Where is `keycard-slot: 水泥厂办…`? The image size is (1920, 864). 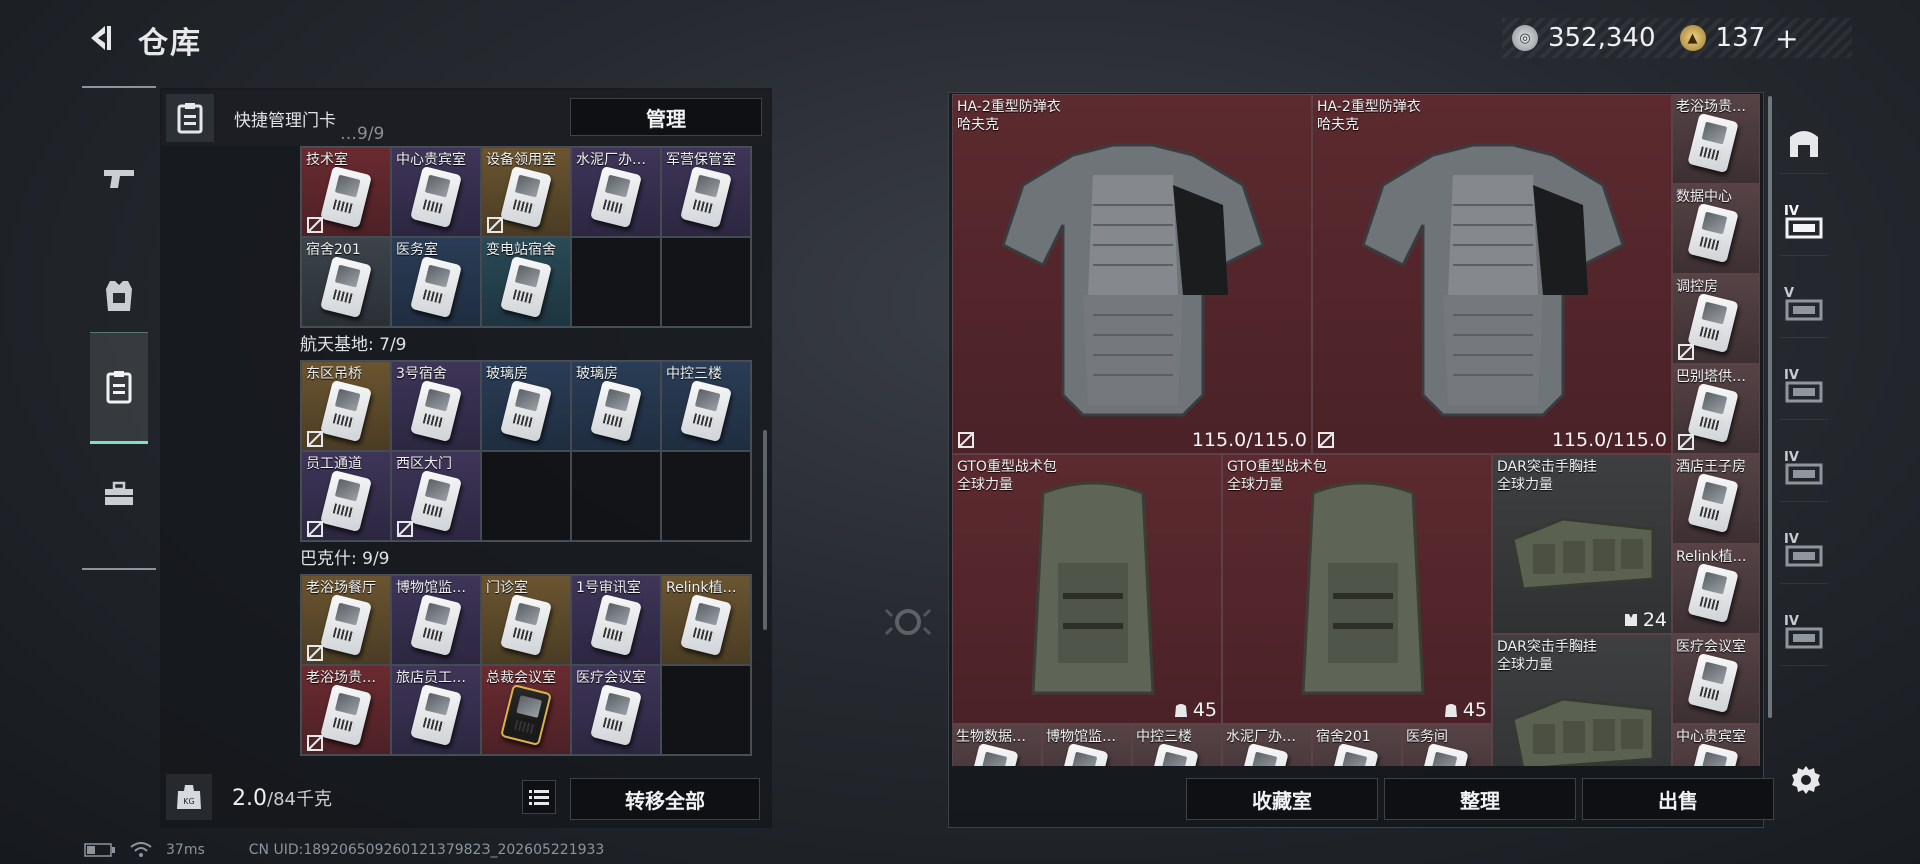
keycard-slot: 水泥厂办… is located at coordinates (616, 192).